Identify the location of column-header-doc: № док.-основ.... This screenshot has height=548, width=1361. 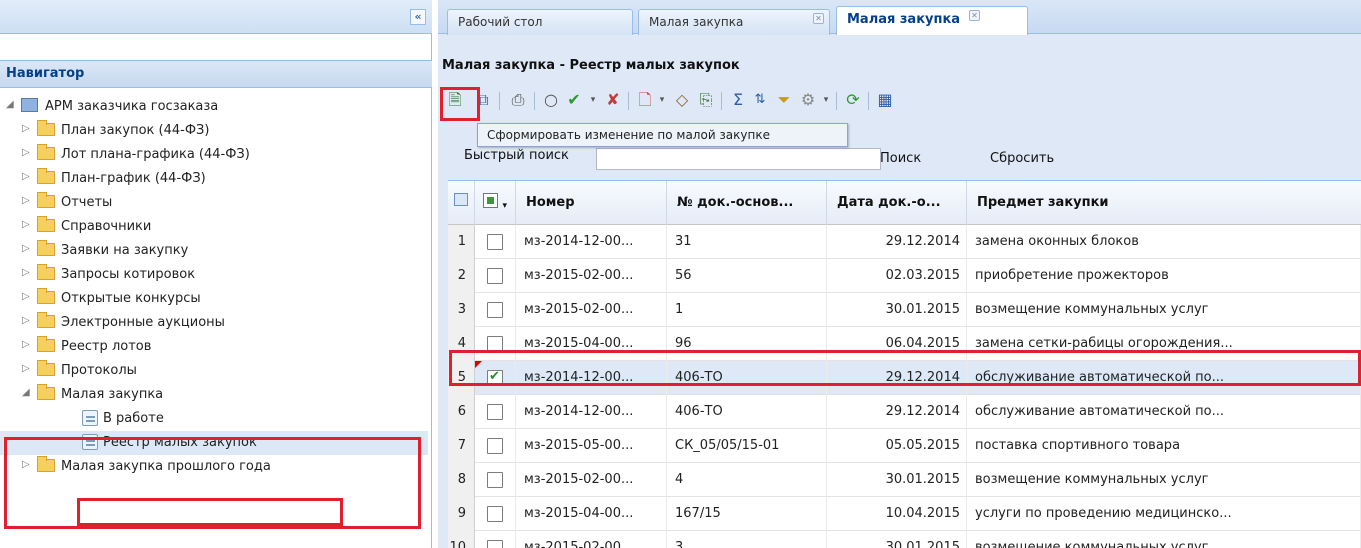
(747, 203).